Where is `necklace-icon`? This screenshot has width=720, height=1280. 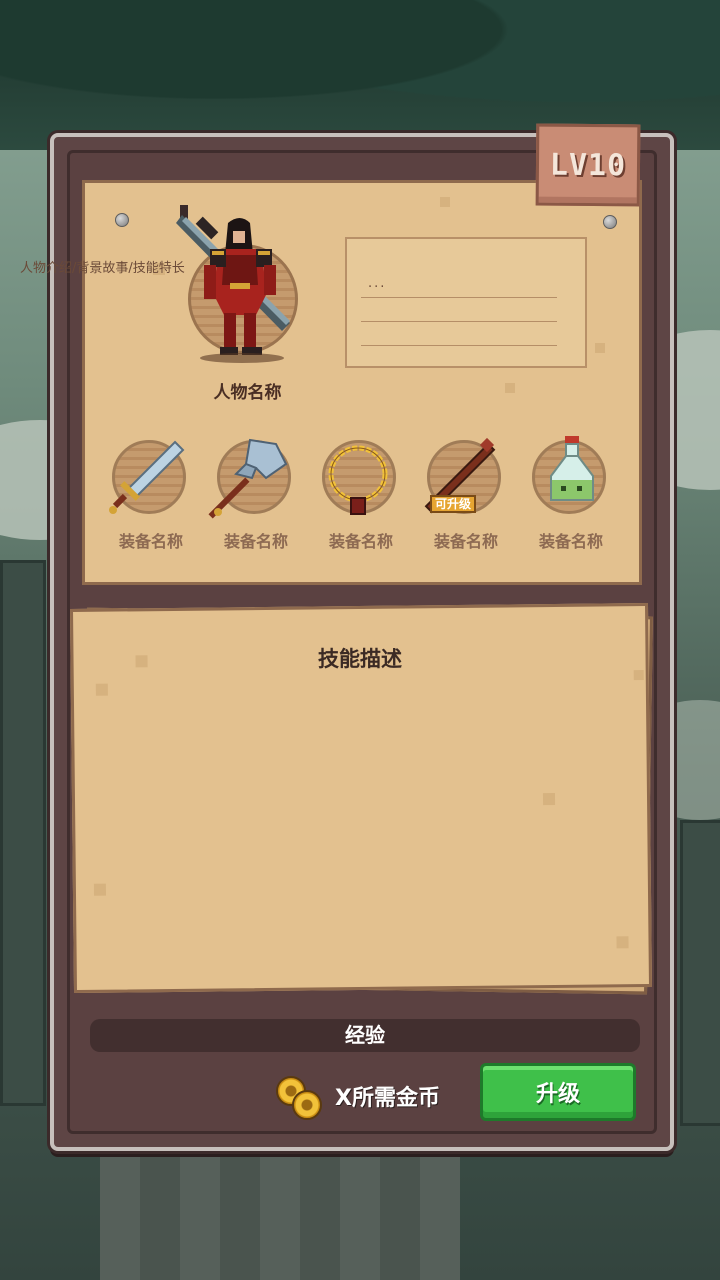
necklace-icon is located at coordinates (358, 480).